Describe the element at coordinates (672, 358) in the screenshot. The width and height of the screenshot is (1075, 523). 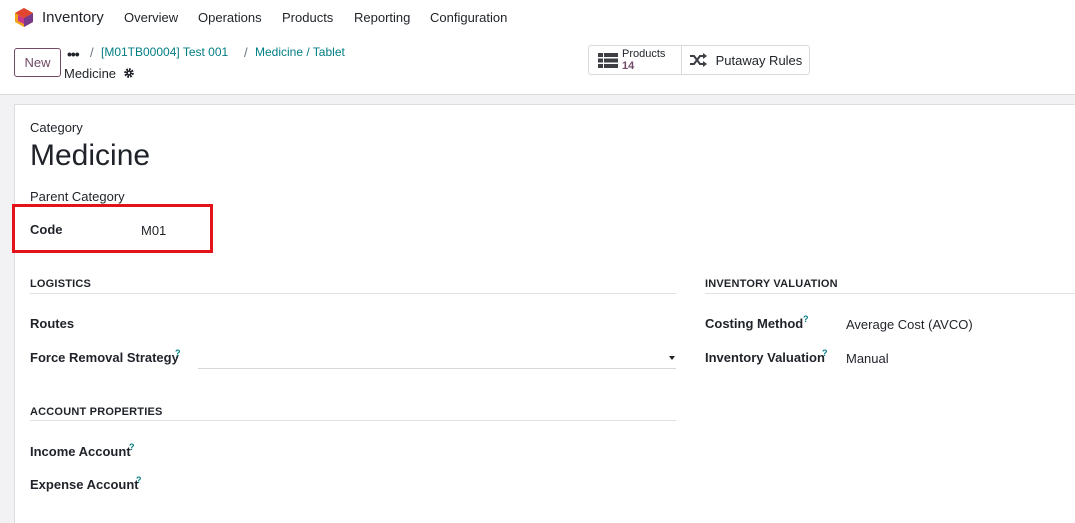
I see `dropdown-caret-icon` at that location.